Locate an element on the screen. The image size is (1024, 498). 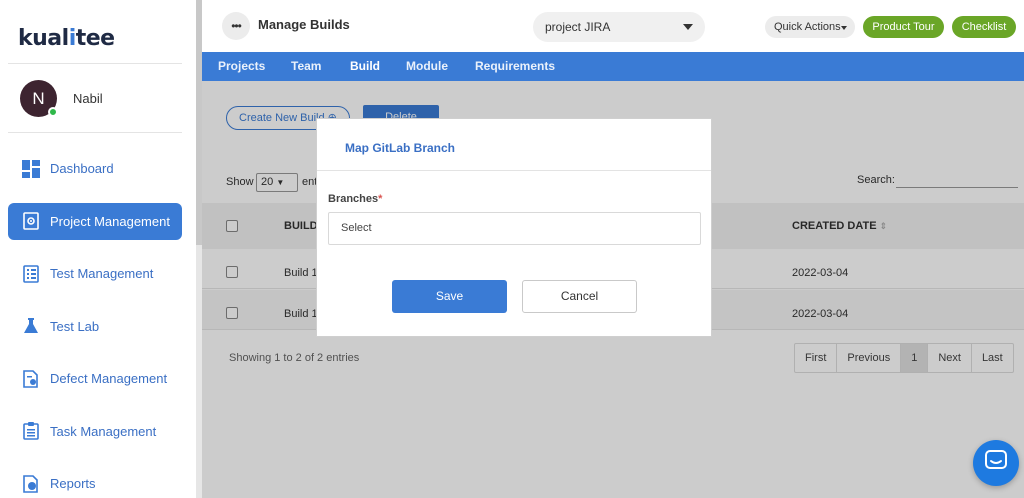
quick-actions-label: Quick Actions is located at coordinates (807, 27).